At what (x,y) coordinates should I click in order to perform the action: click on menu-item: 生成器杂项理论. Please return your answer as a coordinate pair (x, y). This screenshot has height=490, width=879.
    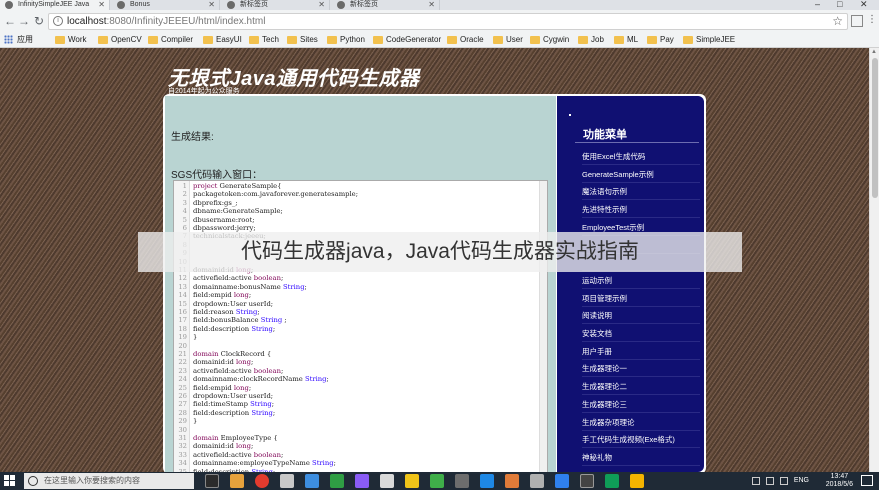
    Looking at the image, I should click on (641, 422).